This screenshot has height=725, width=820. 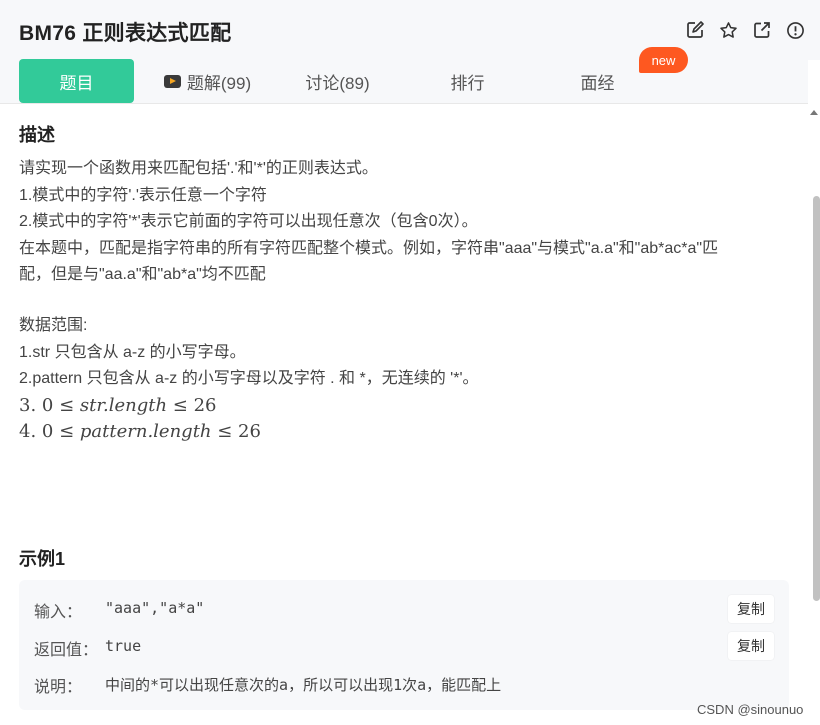 What do you see at coordinates (663, 60) in the screenshot?
I see `new-badge: new` at bounding box center [663, 60].